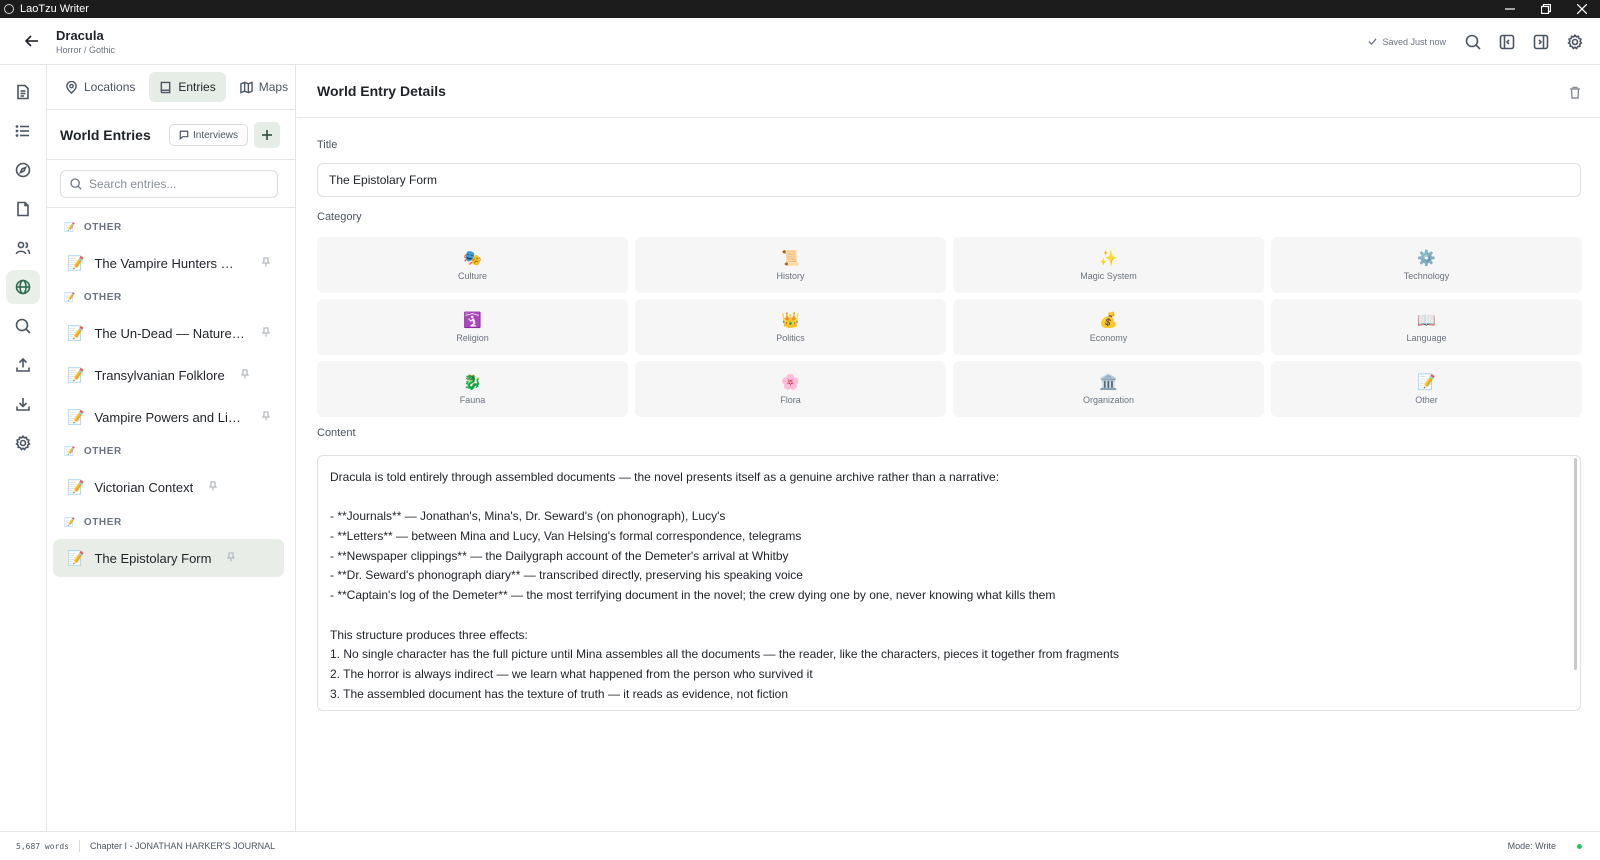 This screenshot has width=1600, height=860. I want to click on category-politics: 👑 Politics, so click(790, 327).